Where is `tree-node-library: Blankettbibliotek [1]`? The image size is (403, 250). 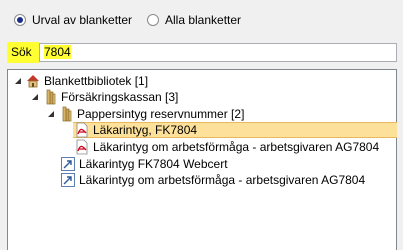
tree-node-library: Blankettbibliotek [1] is located at coordinates (80, 81).